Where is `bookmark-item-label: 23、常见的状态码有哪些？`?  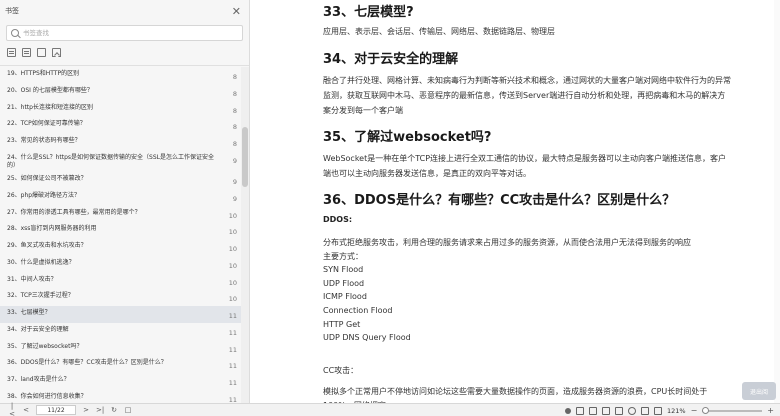 bookmark-item-label: 23、常见的状态码有哪些？ is located at coordinates (44, 141).